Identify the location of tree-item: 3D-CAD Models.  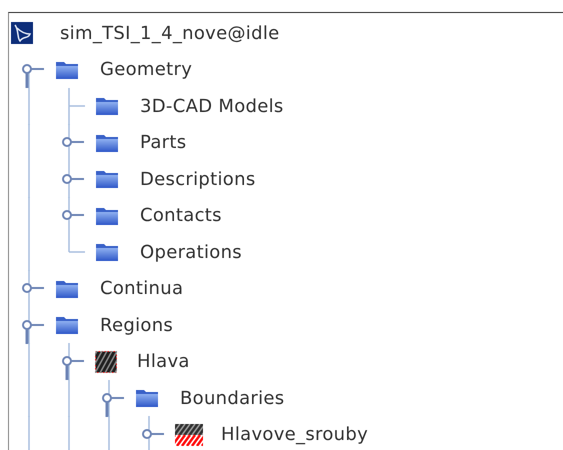
(212, 106).